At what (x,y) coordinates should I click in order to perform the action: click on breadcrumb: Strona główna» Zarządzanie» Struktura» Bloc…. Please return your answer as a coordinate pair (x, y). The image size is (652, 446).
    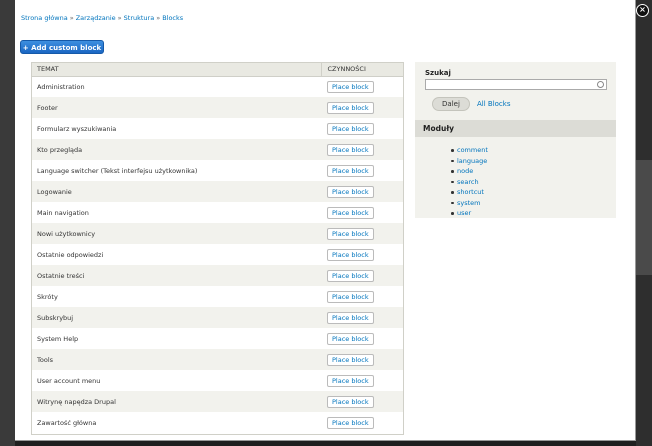
    Looking at the image, I should click on (102, 18).